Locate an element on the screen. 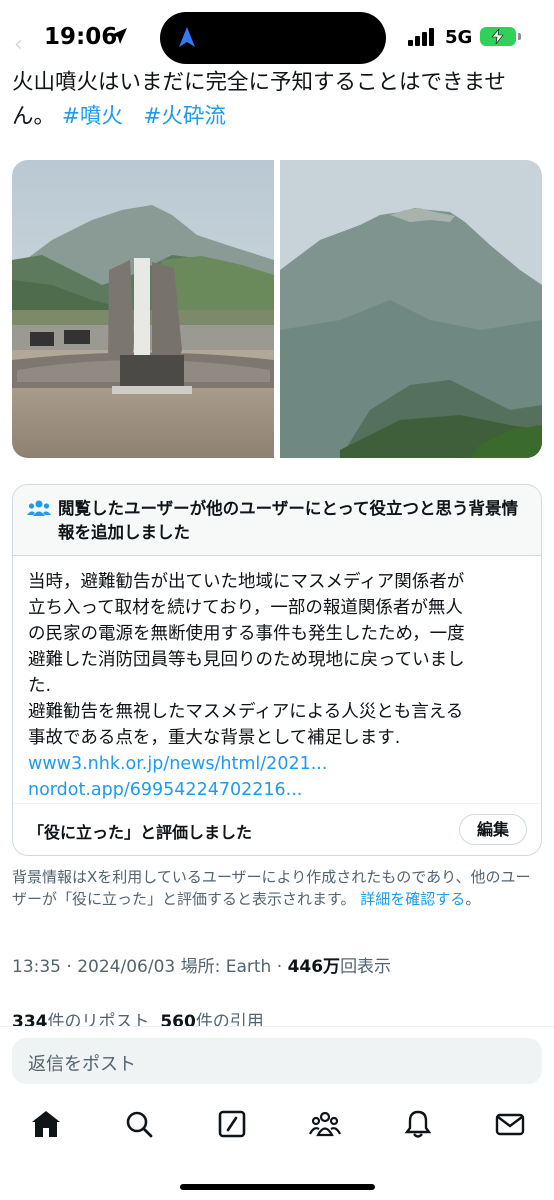 The image size is (554, 1200). community-note-header: 閲覧したユーザーが他のユーザーにとって役立つと思う背景情報を追加しました is located at coordinates (277, 520).